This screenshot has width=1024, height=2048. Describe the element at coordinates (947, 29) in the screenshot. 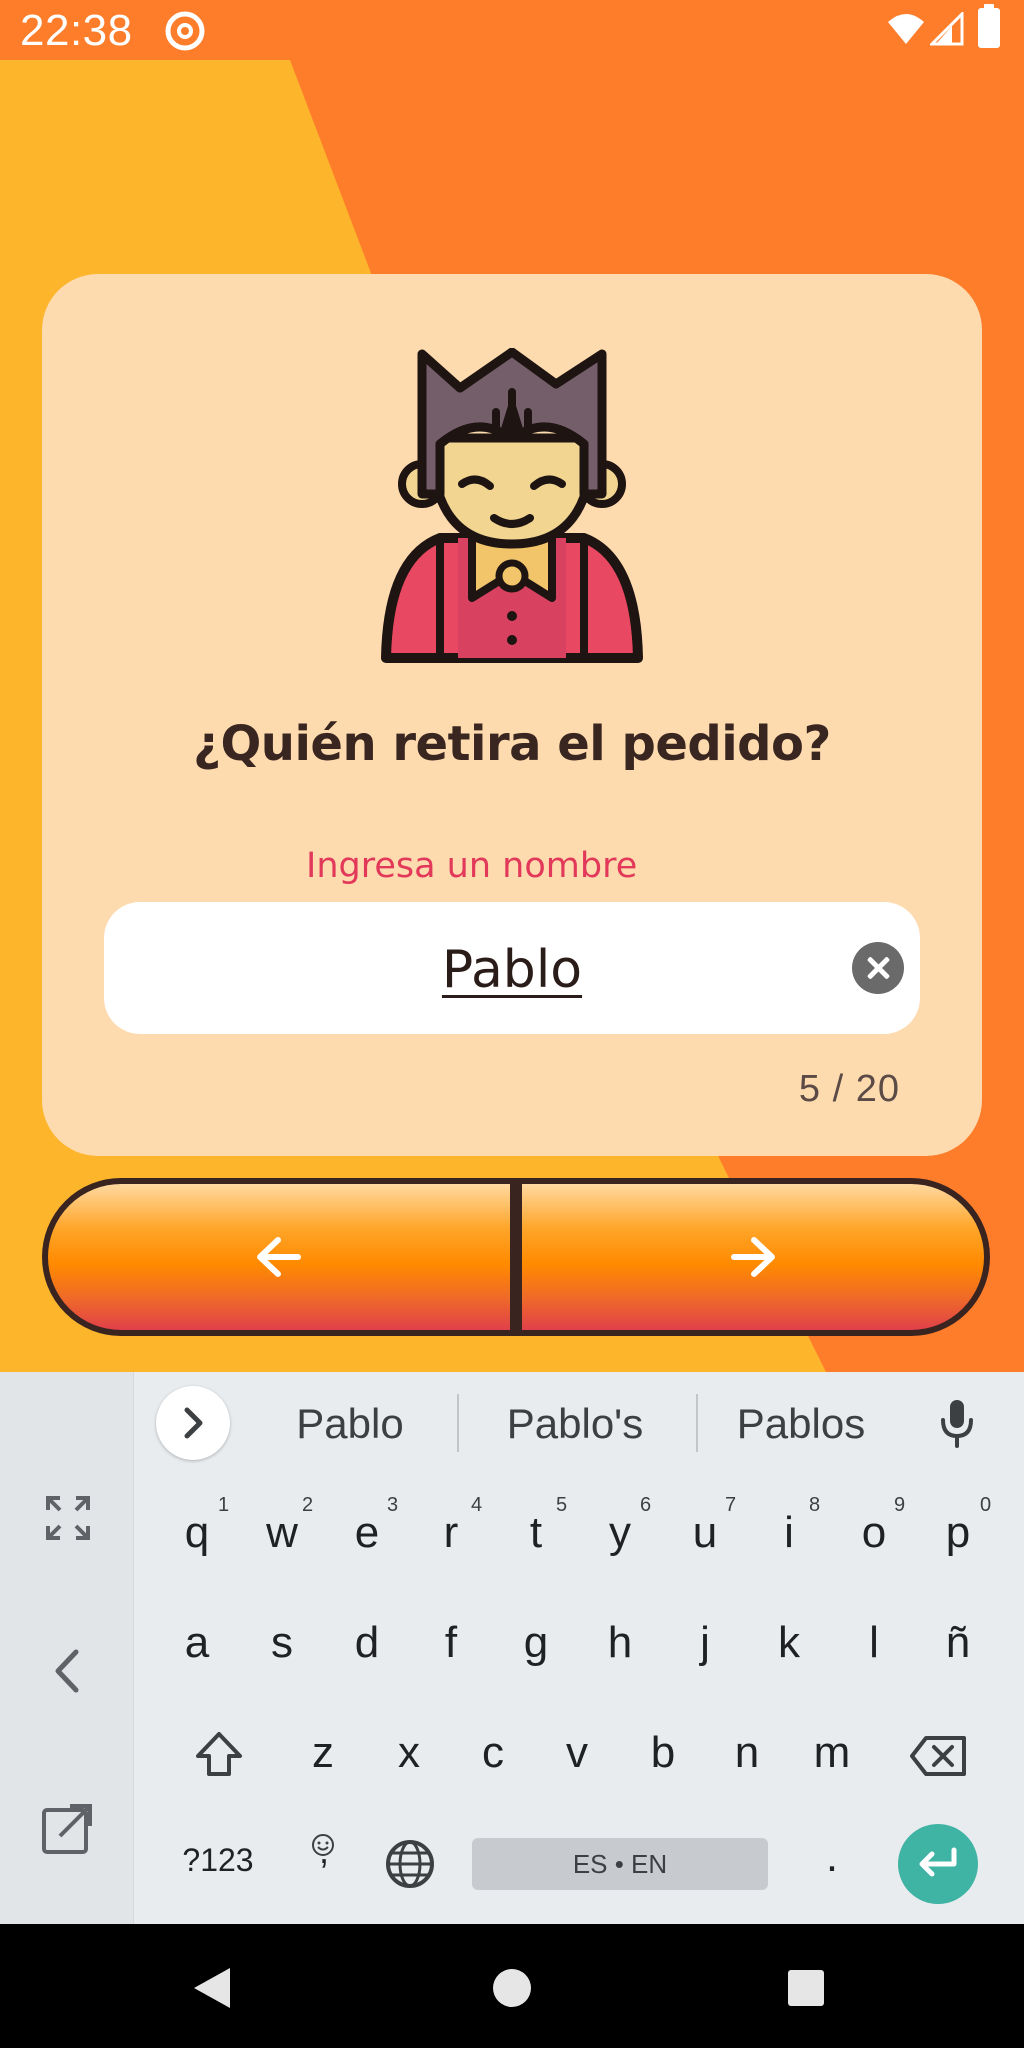

I see `signal-icon` at that location.